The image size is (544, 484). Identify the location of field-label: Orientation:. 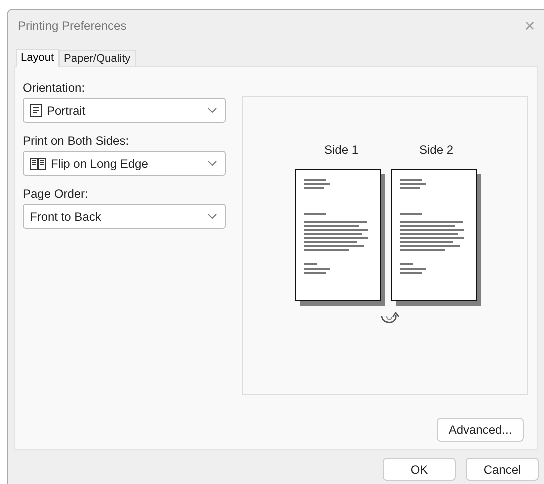
(54, 88).